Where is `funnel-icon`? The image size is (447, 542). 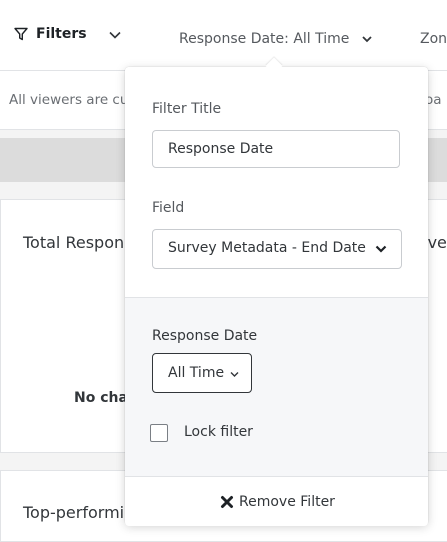
funnel-icon is located at coordinates (21, 34).